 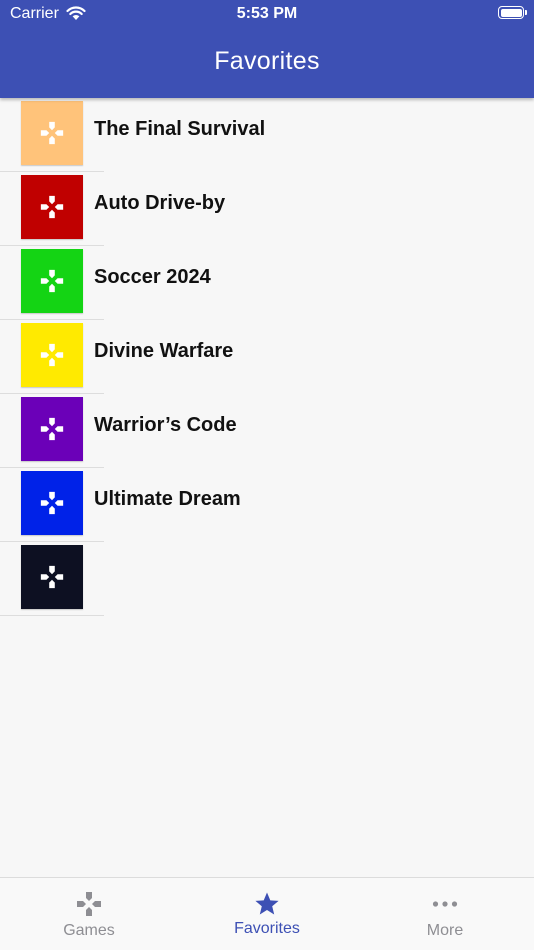 What do you see at coordinates (267, 505) in the screenshot?
I see `game-row: Ultimate Dream` at bounding box center [267, 505].